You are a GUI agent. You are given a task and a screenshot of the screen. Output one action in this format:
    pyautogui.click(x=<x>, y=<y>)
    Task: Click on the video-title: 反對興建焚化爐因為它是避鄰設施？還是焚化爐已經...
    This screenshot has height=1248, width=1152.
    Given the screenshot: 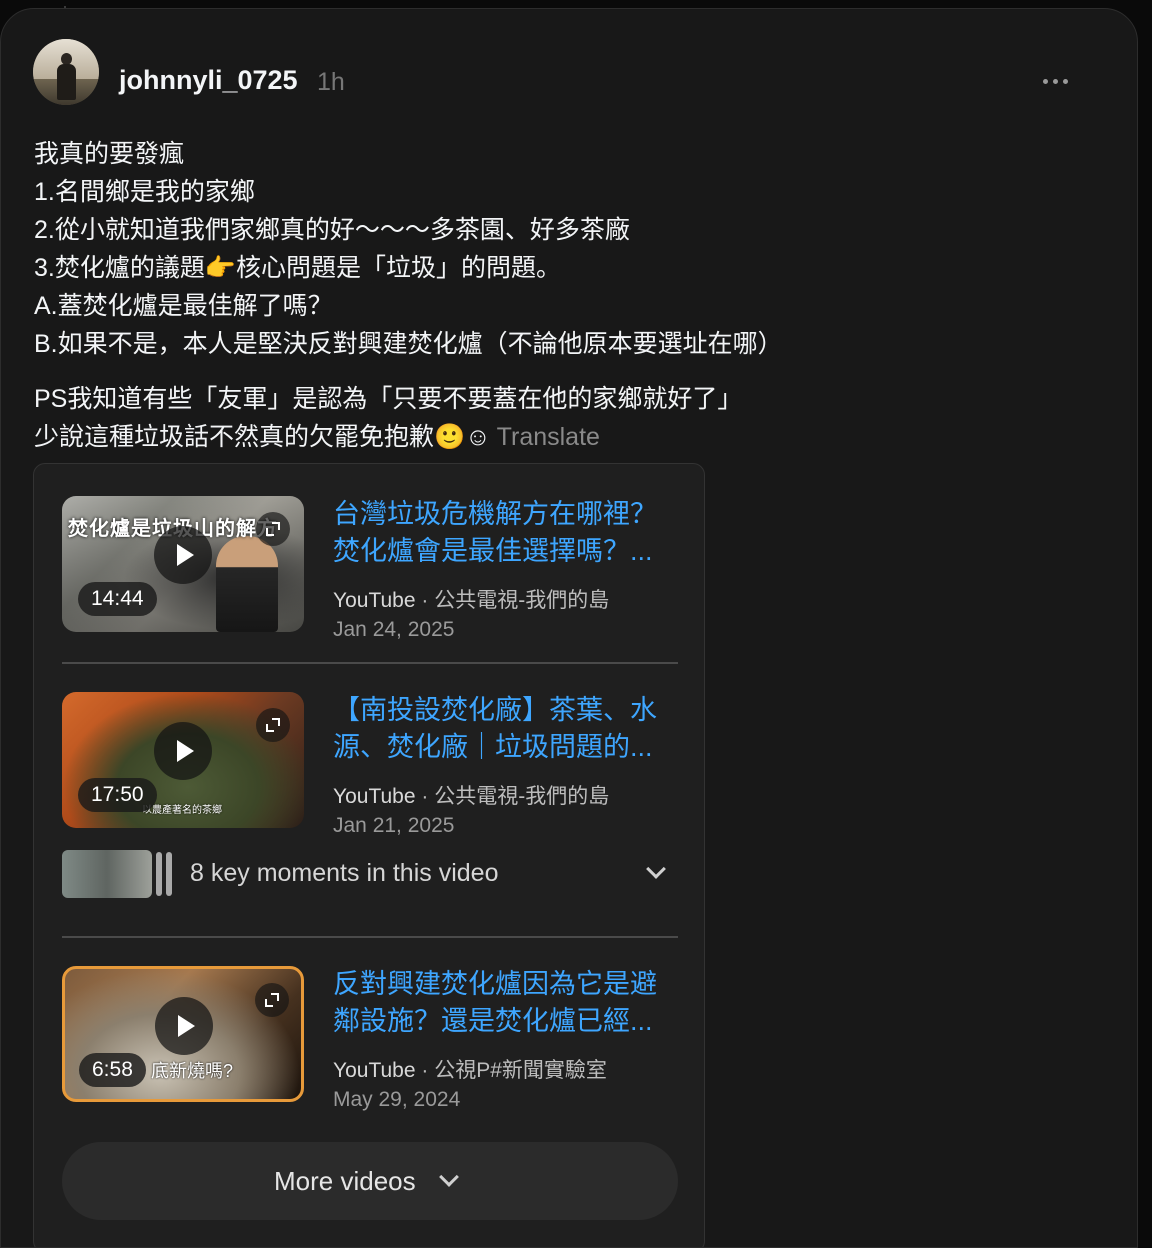 What is the action you would take?
    pyautogui.click(x=507, y=1003)
    